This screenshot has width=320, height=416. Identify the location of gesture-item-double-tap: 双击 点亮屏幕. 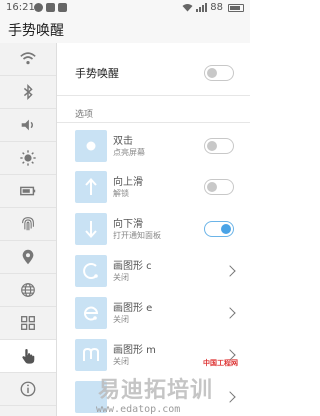
(153, 146).